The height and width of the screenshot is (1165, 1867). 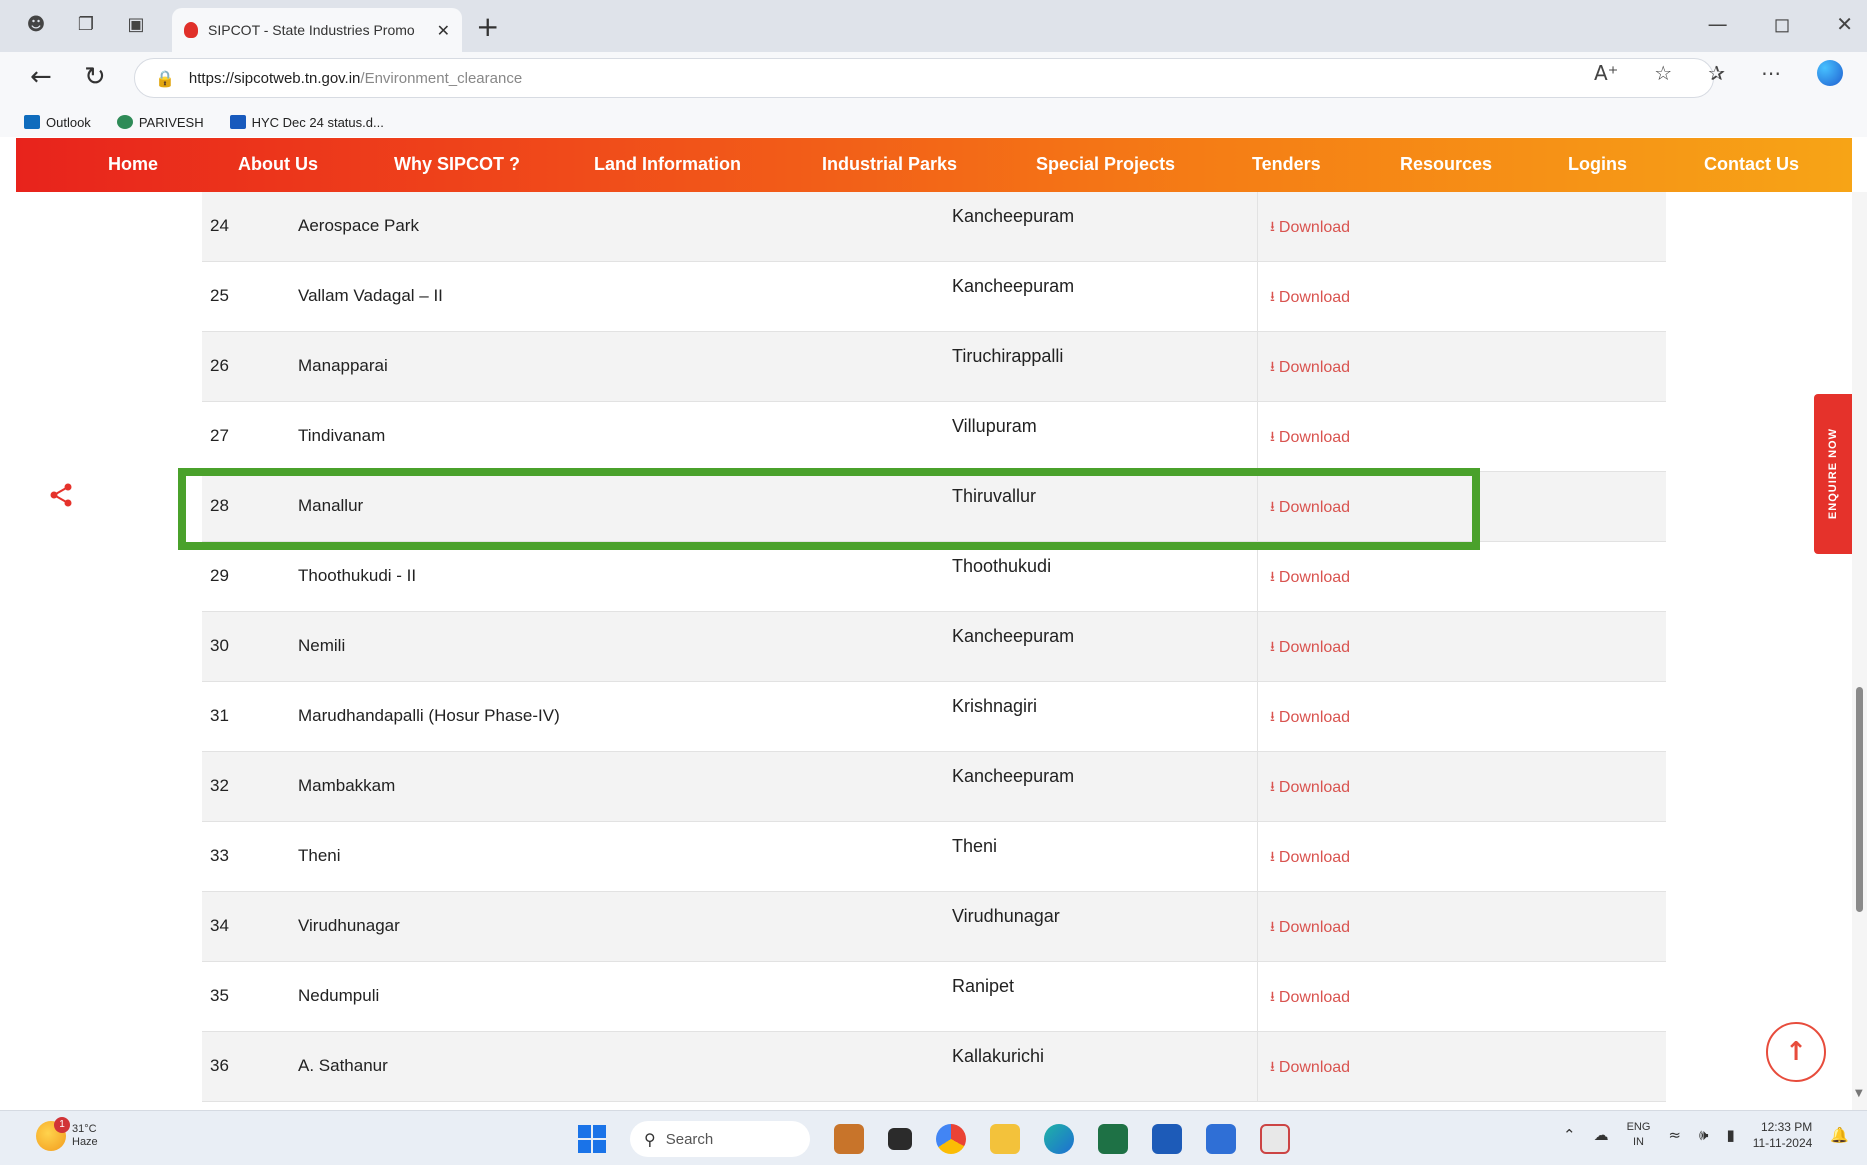 I want to click on taskbar-search: ⚲ Search, so click(x=720, y=1139).